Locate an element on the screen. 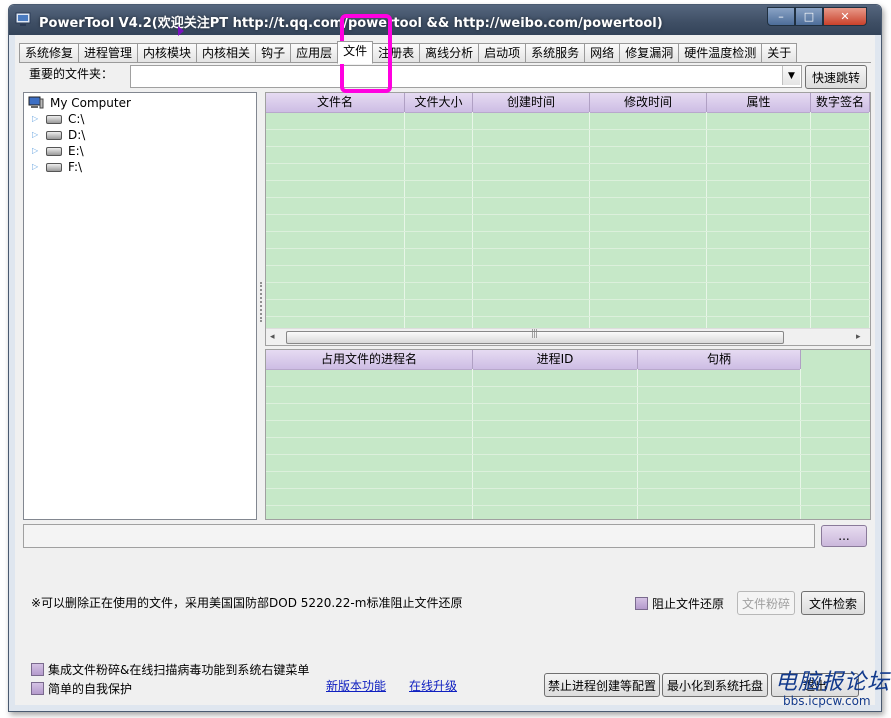  tab-8: 离线分析 is located at coordinates (449, 53).